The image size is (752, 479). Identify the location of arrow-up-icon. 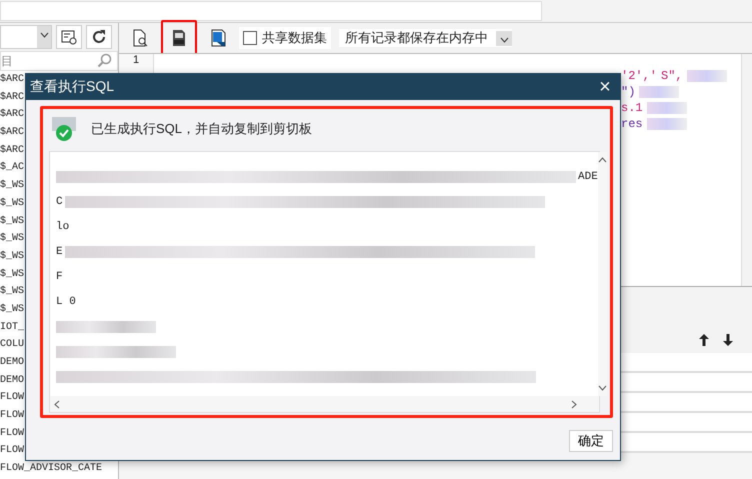
(704, 340).